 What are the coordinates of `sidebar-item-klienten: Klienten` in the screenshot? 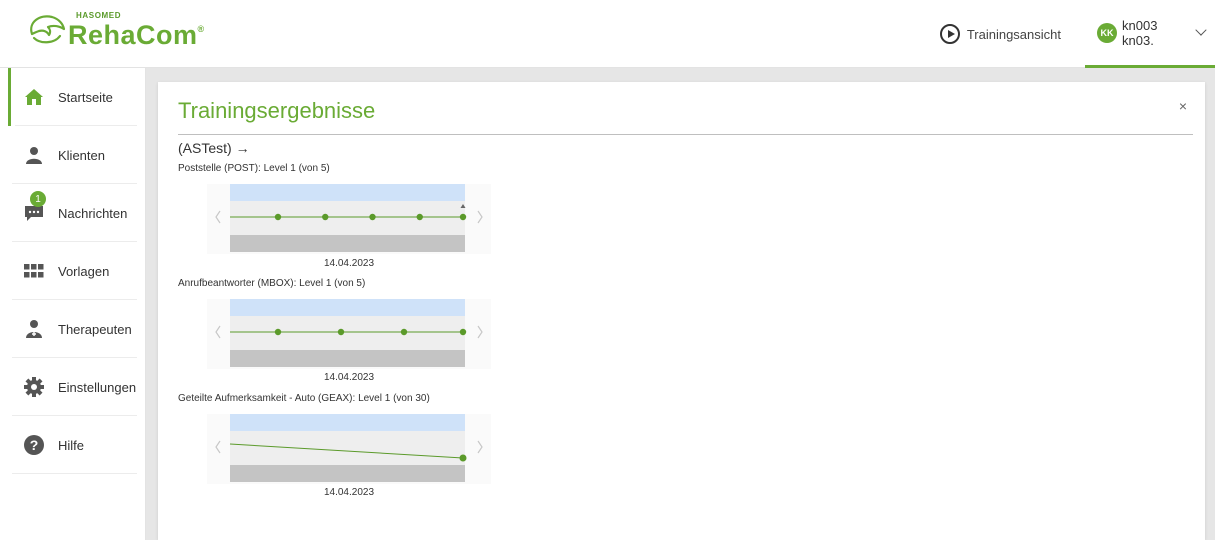 It's located at (76, 155).